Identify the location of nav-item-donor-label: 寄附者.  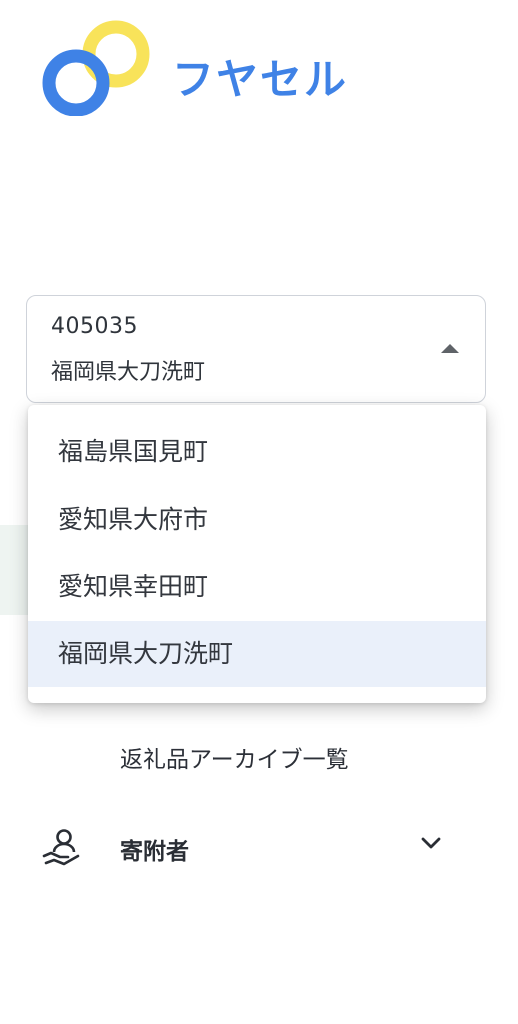
(154, 852).